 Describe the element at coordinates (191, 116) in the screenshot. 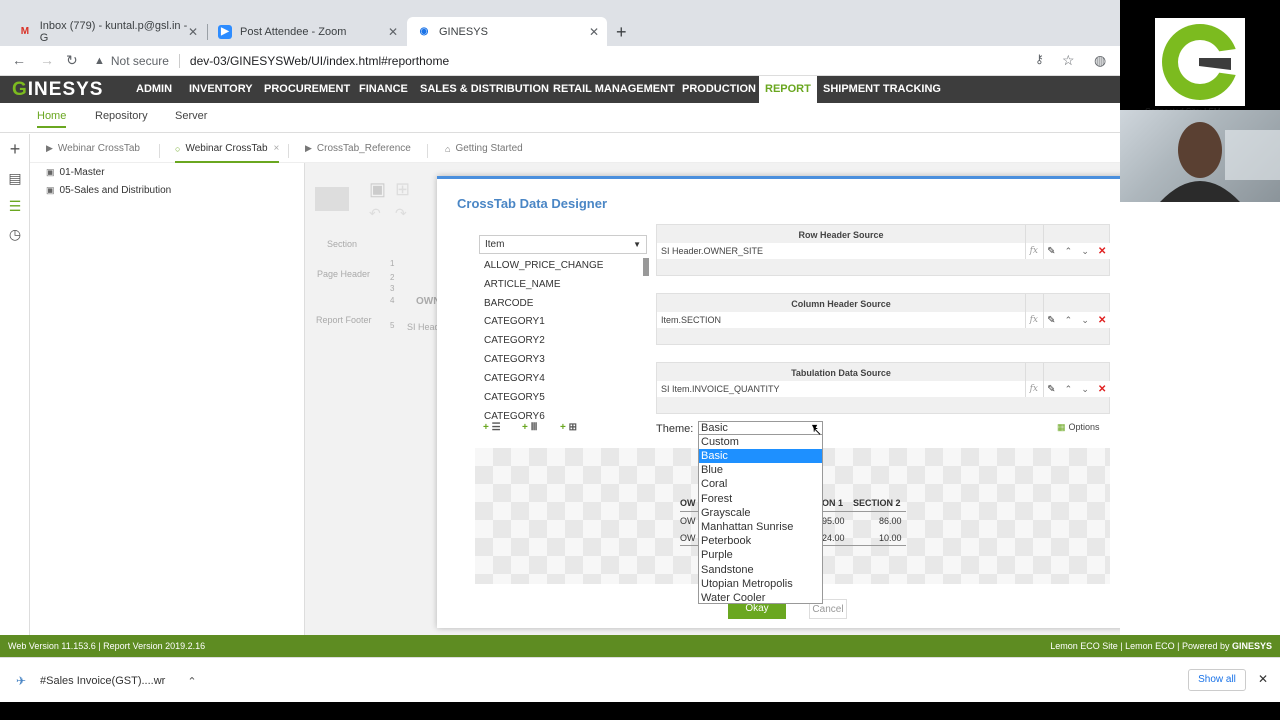

I see `subnav-server: Server` at that location.